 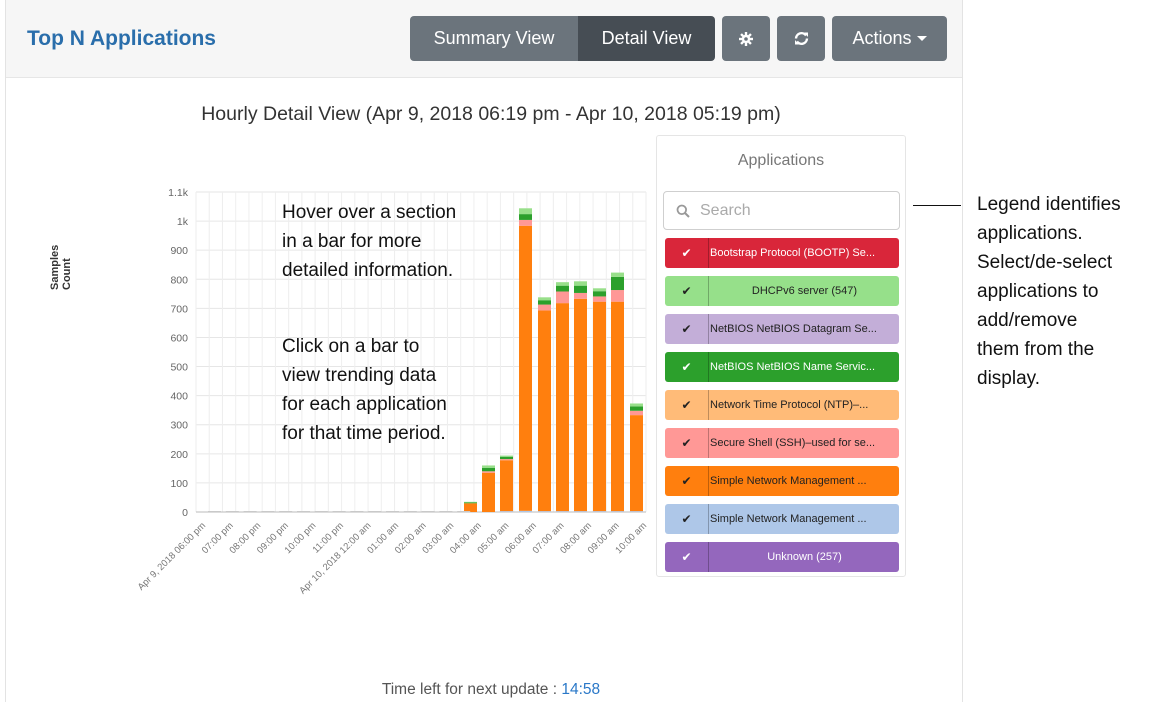 What do you see at coordinates (804, 557) in the screenshot?
I see `legend-item-label: Unknown (257)` at bounding box center [804, 557].